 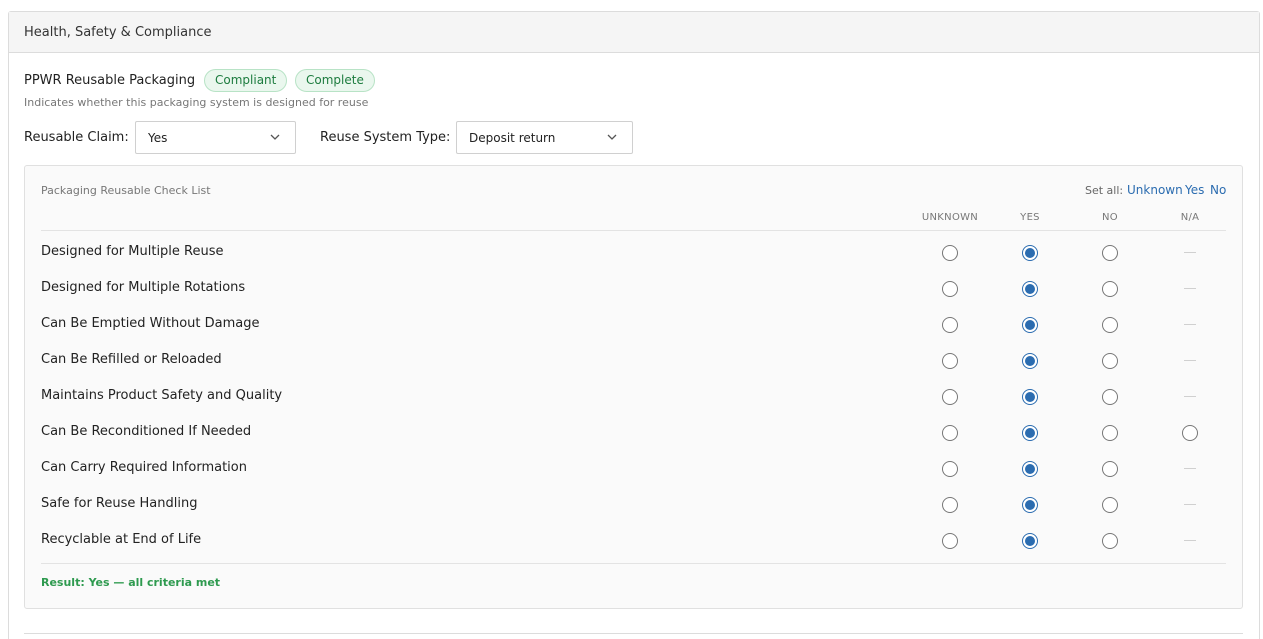 I want to click on checklist-row: Recyclable at End of Life, so click(x=633, y=541).